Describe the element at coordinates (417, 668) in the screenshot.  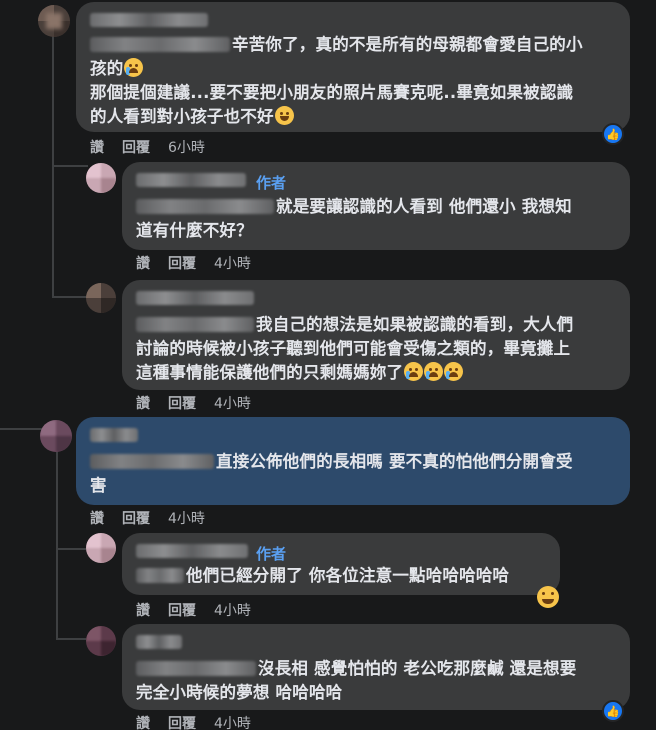
I see `comment-text: 沒長相 感覺怕怕的 老公吃那麼鹹 還是想要` at that location.